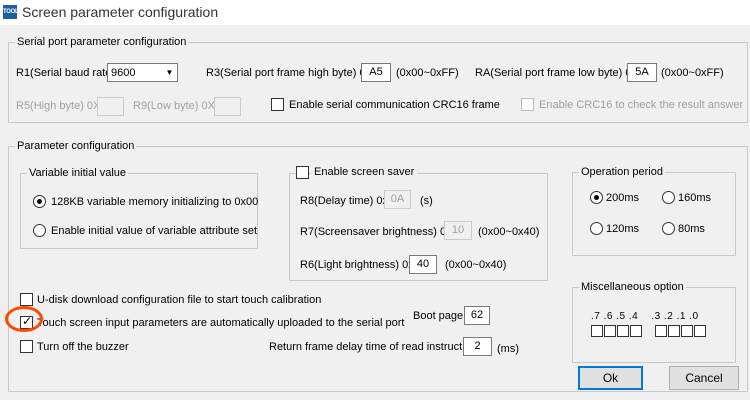  What do you see at coordinates (636, 331) in the screenshot?
I see `misc-bit-4-checkbox` at bounding box center [636, 331].